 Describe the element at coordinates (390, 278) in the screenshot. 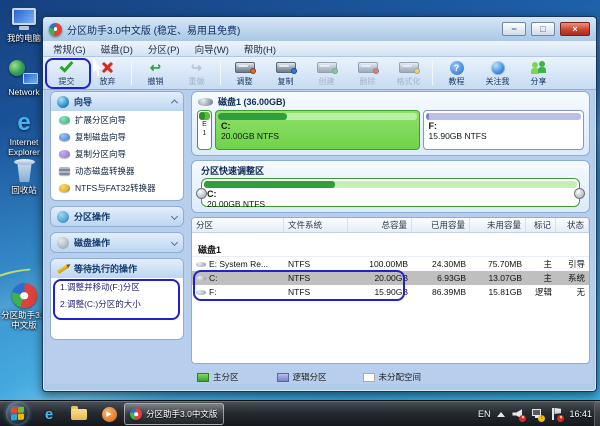

I see `table-row-c: C: NTFS 20.00GB 6.93GB 13.07GB 主 系统` at that location.